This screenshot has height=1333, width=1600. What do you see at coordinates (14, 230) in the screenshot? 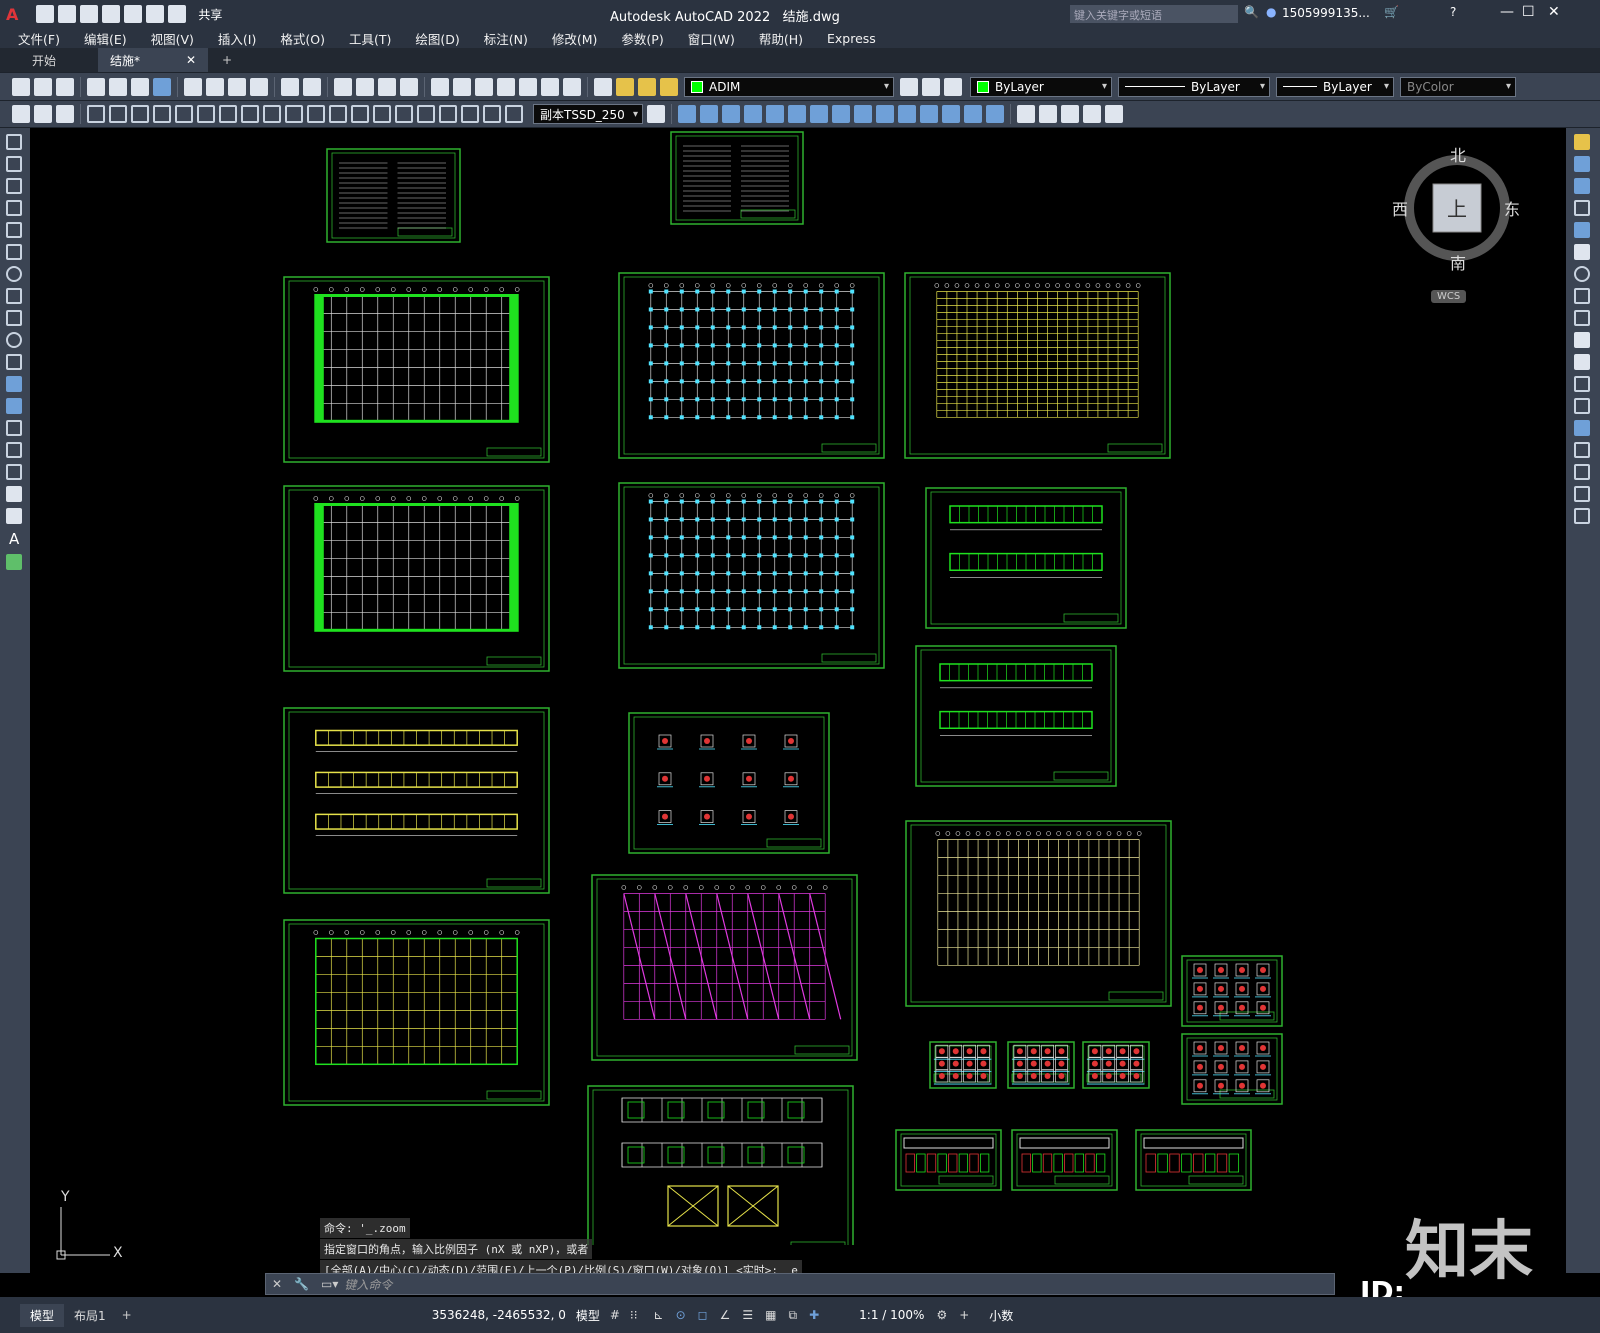
I see `rectangle-icon` at bounding box center [14, 230].